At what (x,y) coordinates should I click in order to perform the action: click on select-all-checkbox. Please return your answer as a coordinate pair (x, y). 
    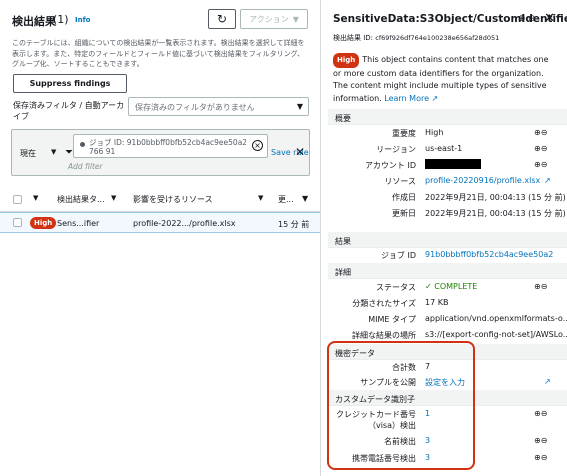
    Looking at the image, I should click on (17, 199).